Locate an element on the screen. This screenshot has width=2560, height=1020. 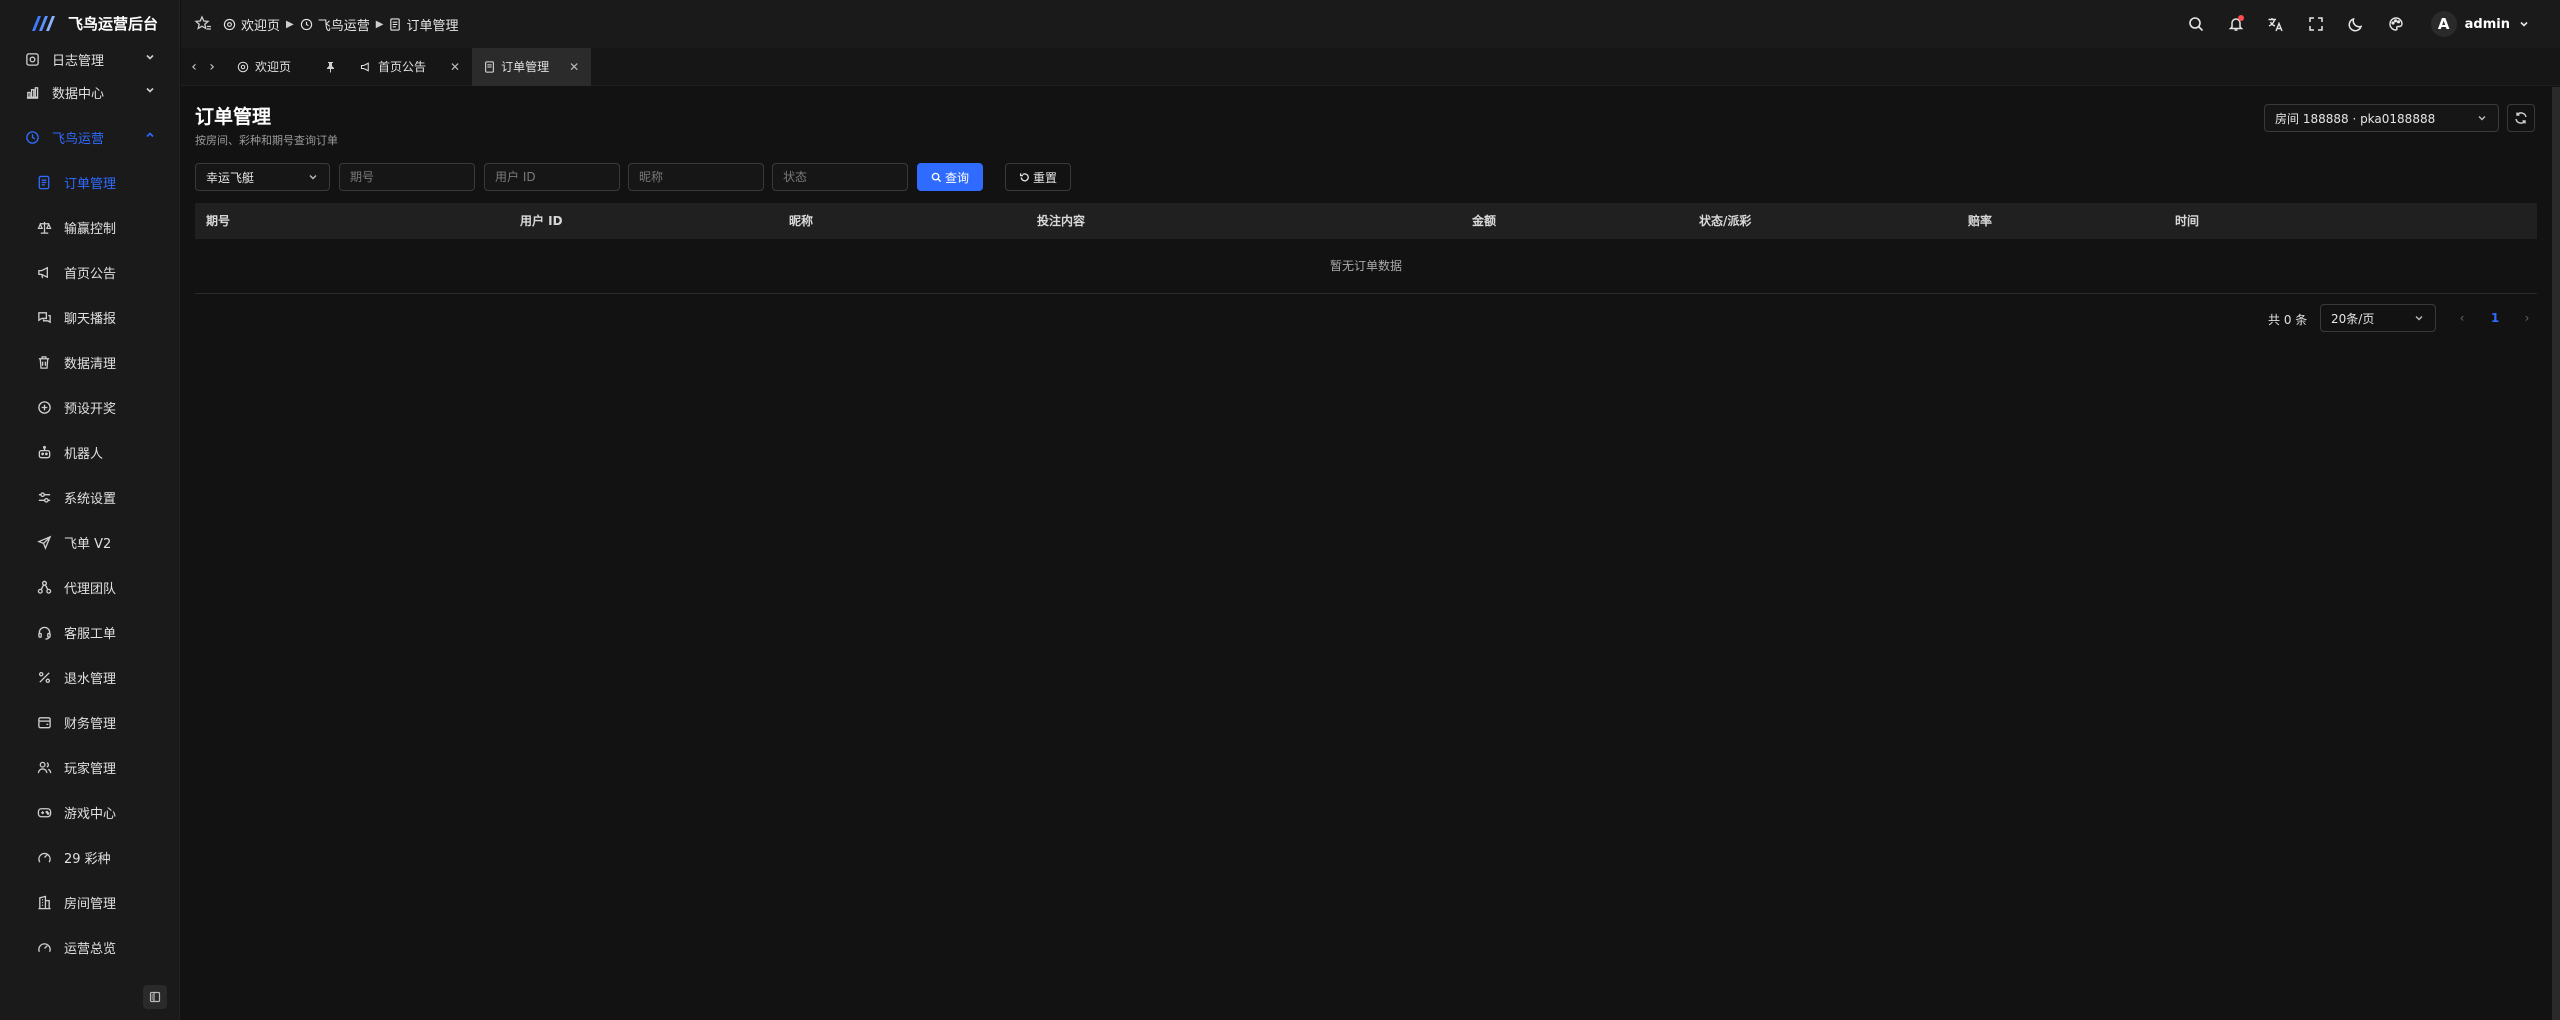
status-input is located at coordinates (840, 177).